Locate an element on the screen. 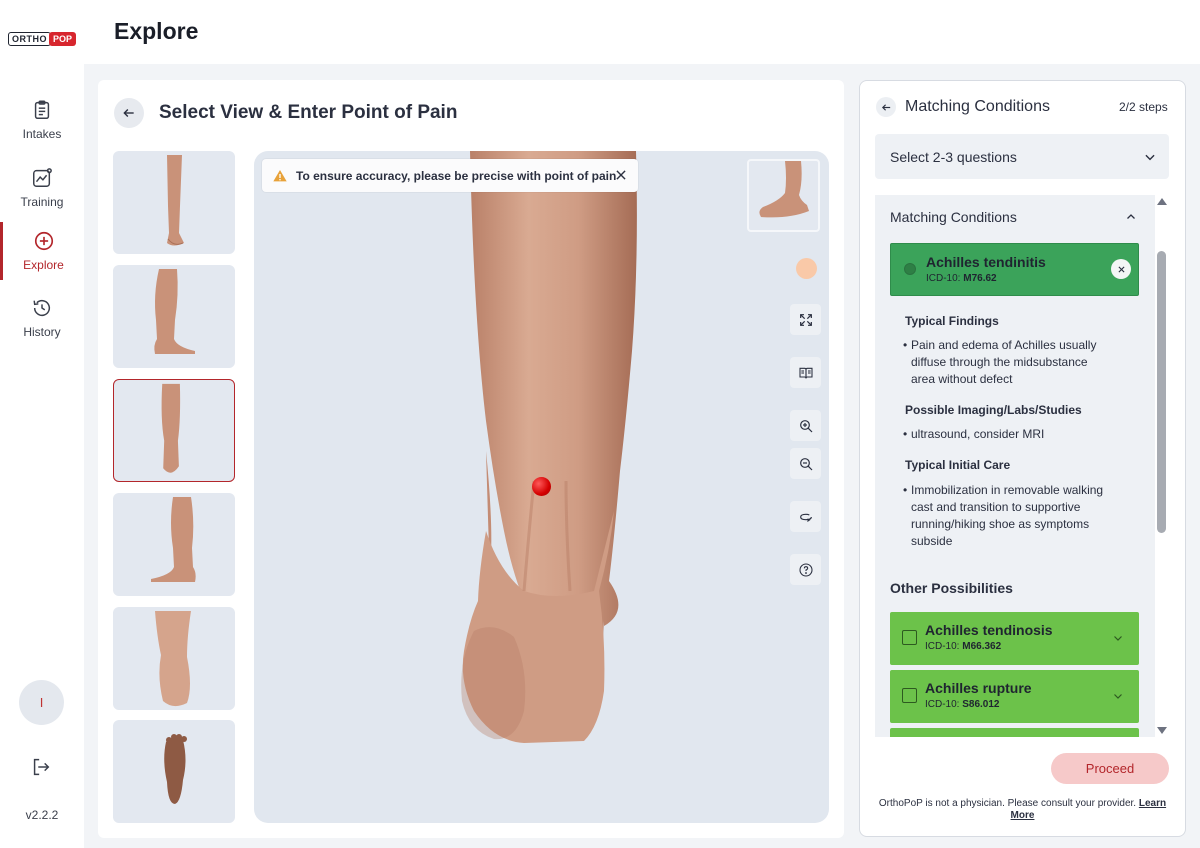 This screenshot has height=848, width=1200. condition-card-partial is located at coordinates (1014, 732).